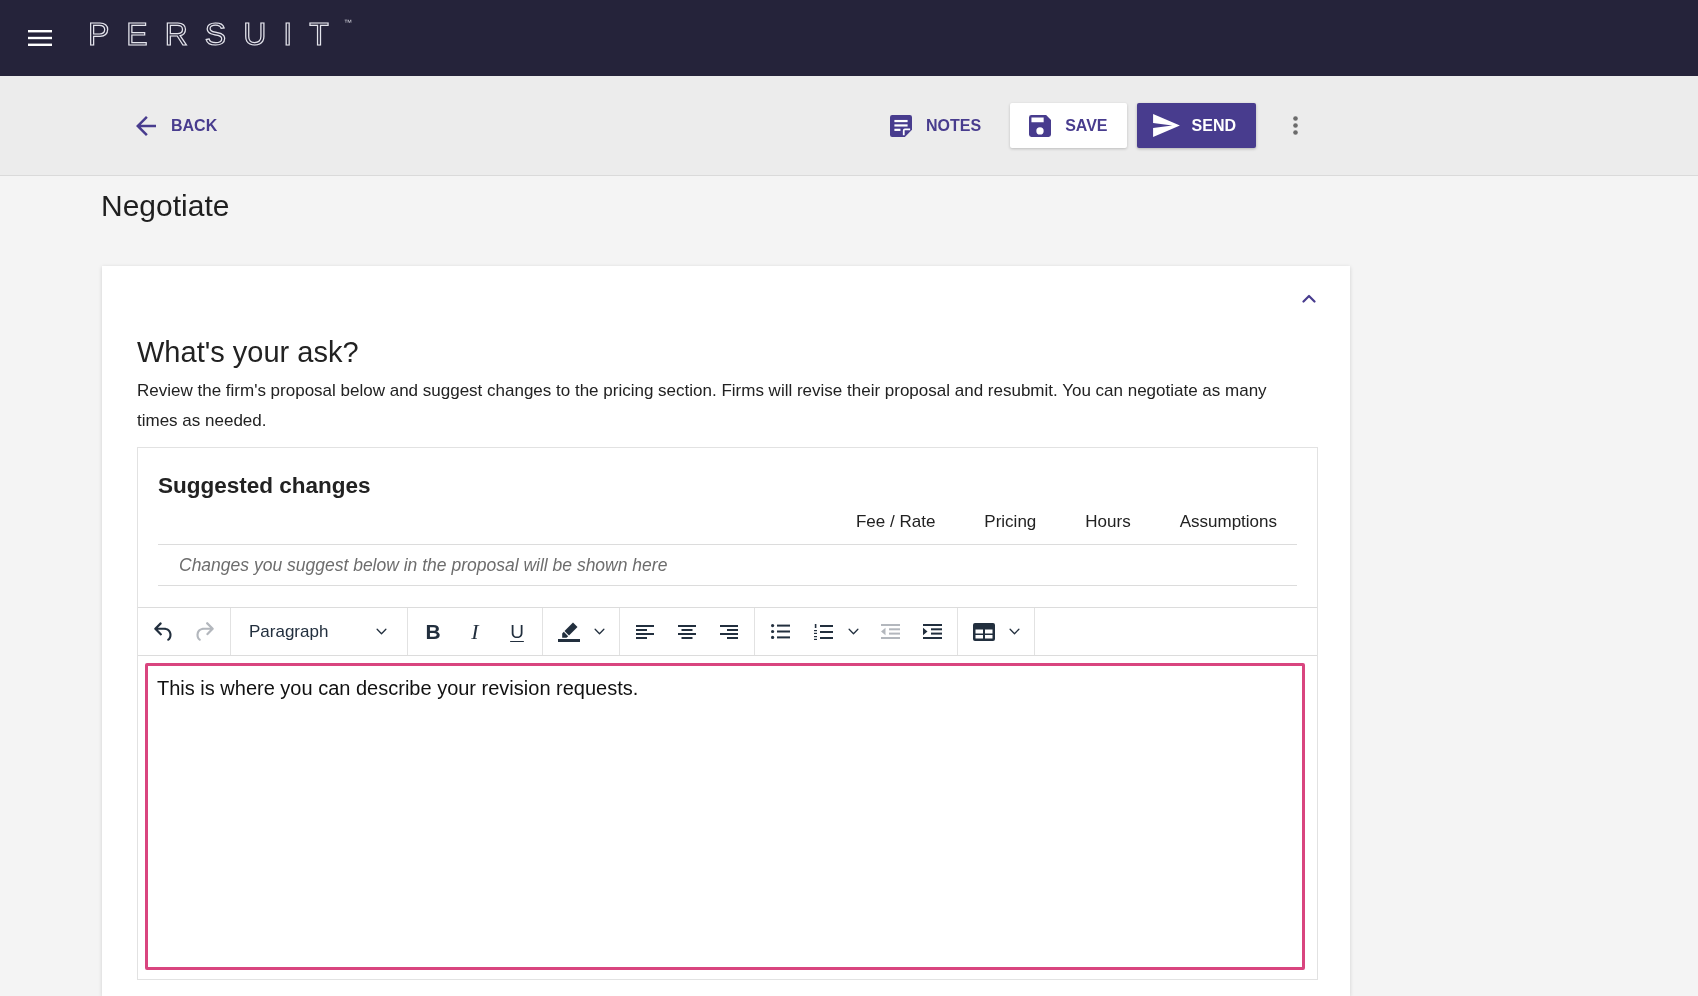  Describe the element at coordinates (1108, 522) in the screenshot. I see `column-heading: Hours` at that location.